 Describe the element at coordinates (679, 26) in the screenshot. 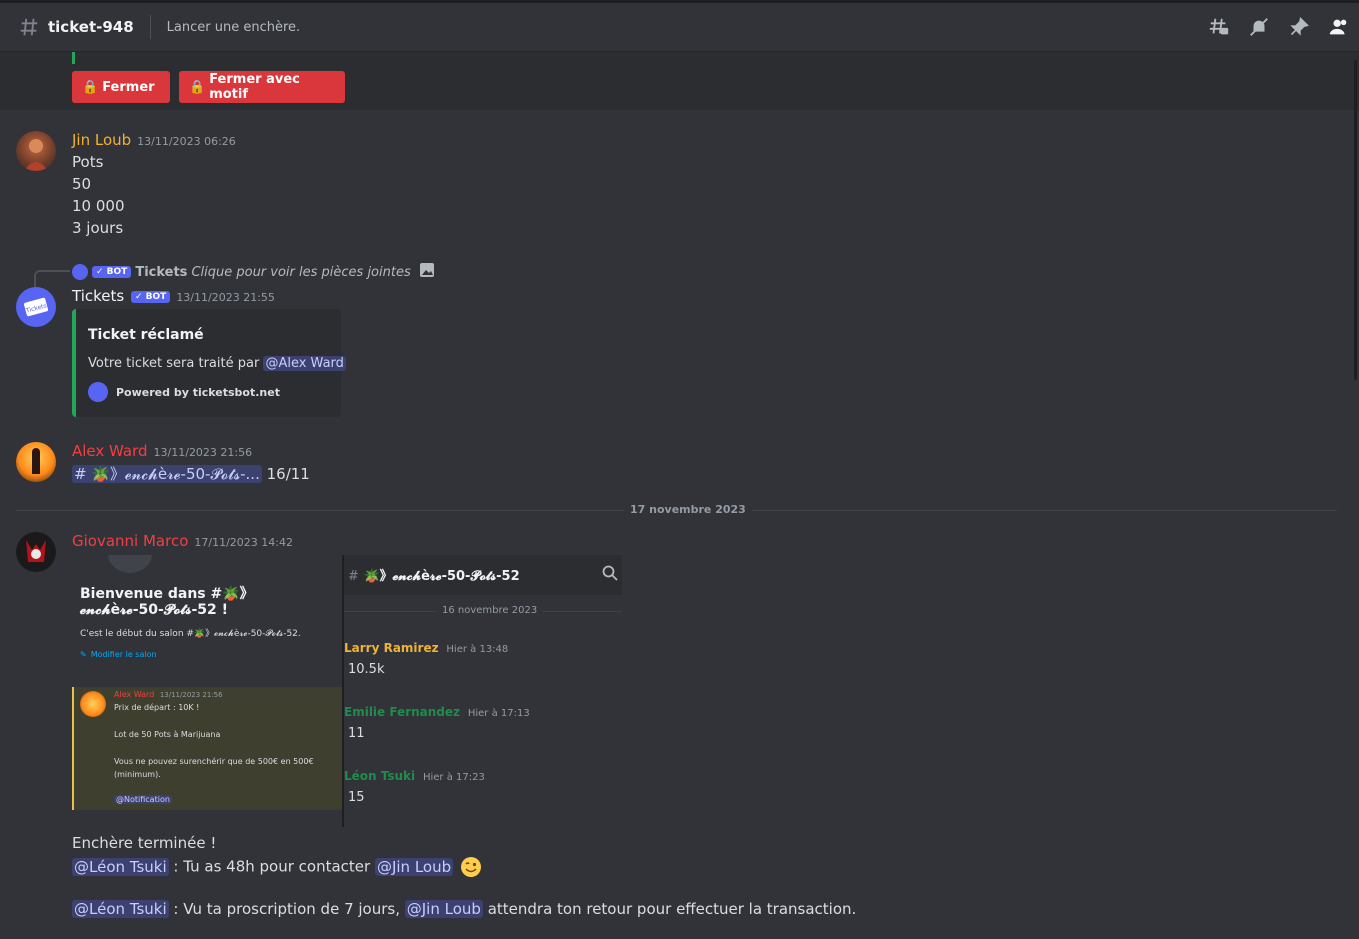

I see `channel-header: ticket-948 Lancer une enchère.` at that location.